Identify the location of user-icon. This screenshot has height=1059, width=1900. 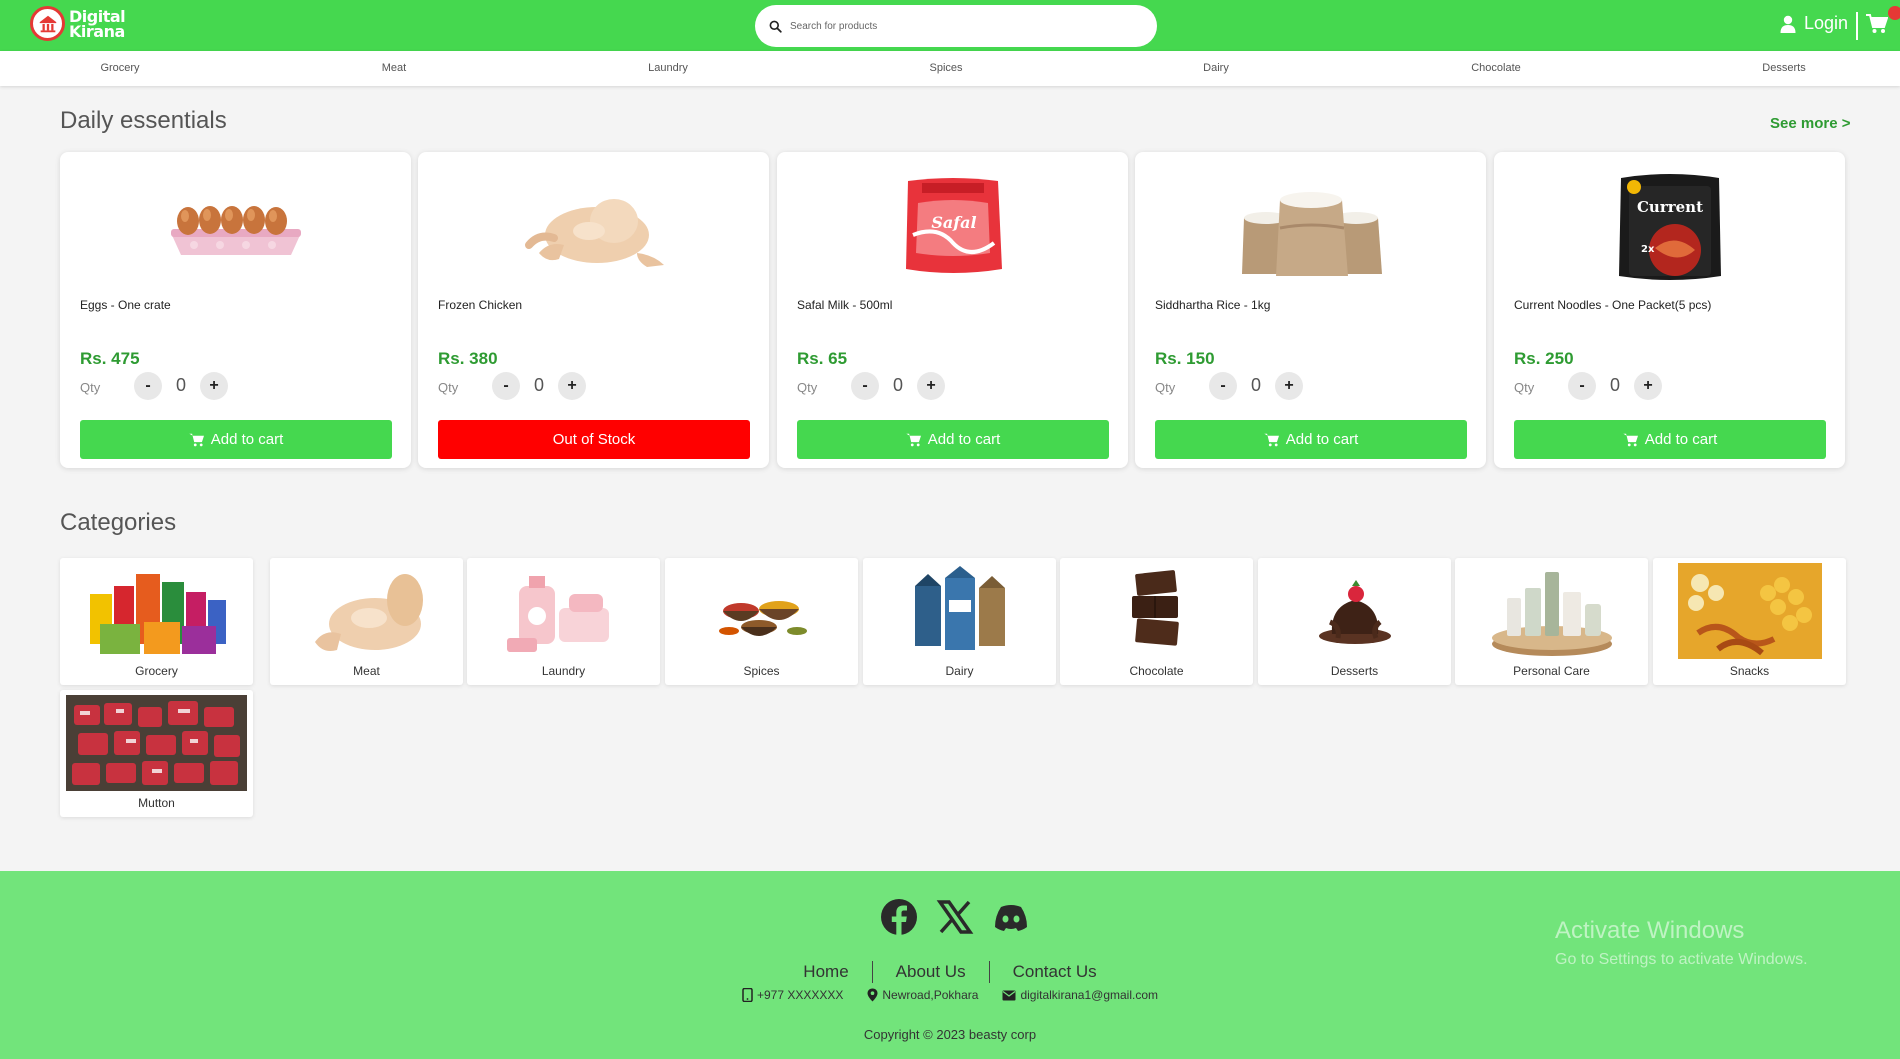
(1788, 24).